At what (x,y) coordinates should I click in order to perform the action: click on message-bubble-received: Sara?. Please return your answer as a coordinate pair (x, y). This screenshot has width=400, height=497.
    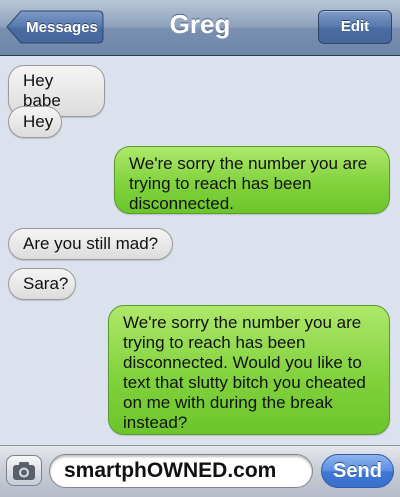
    Looking at the image, I should click on (42, 284).